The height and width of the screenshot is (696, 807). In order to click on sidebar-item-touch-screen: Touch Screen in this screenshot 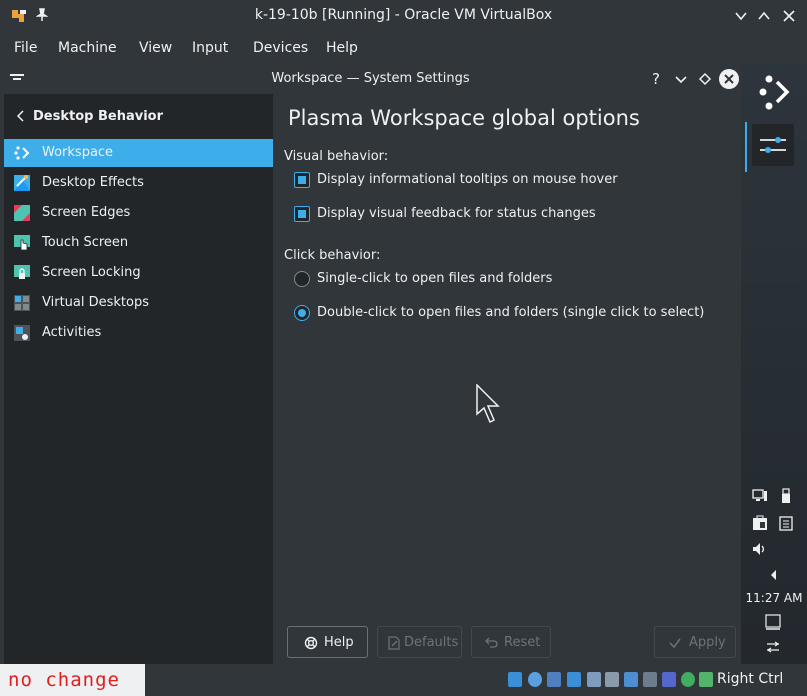, I will do `click(138, 243)`.